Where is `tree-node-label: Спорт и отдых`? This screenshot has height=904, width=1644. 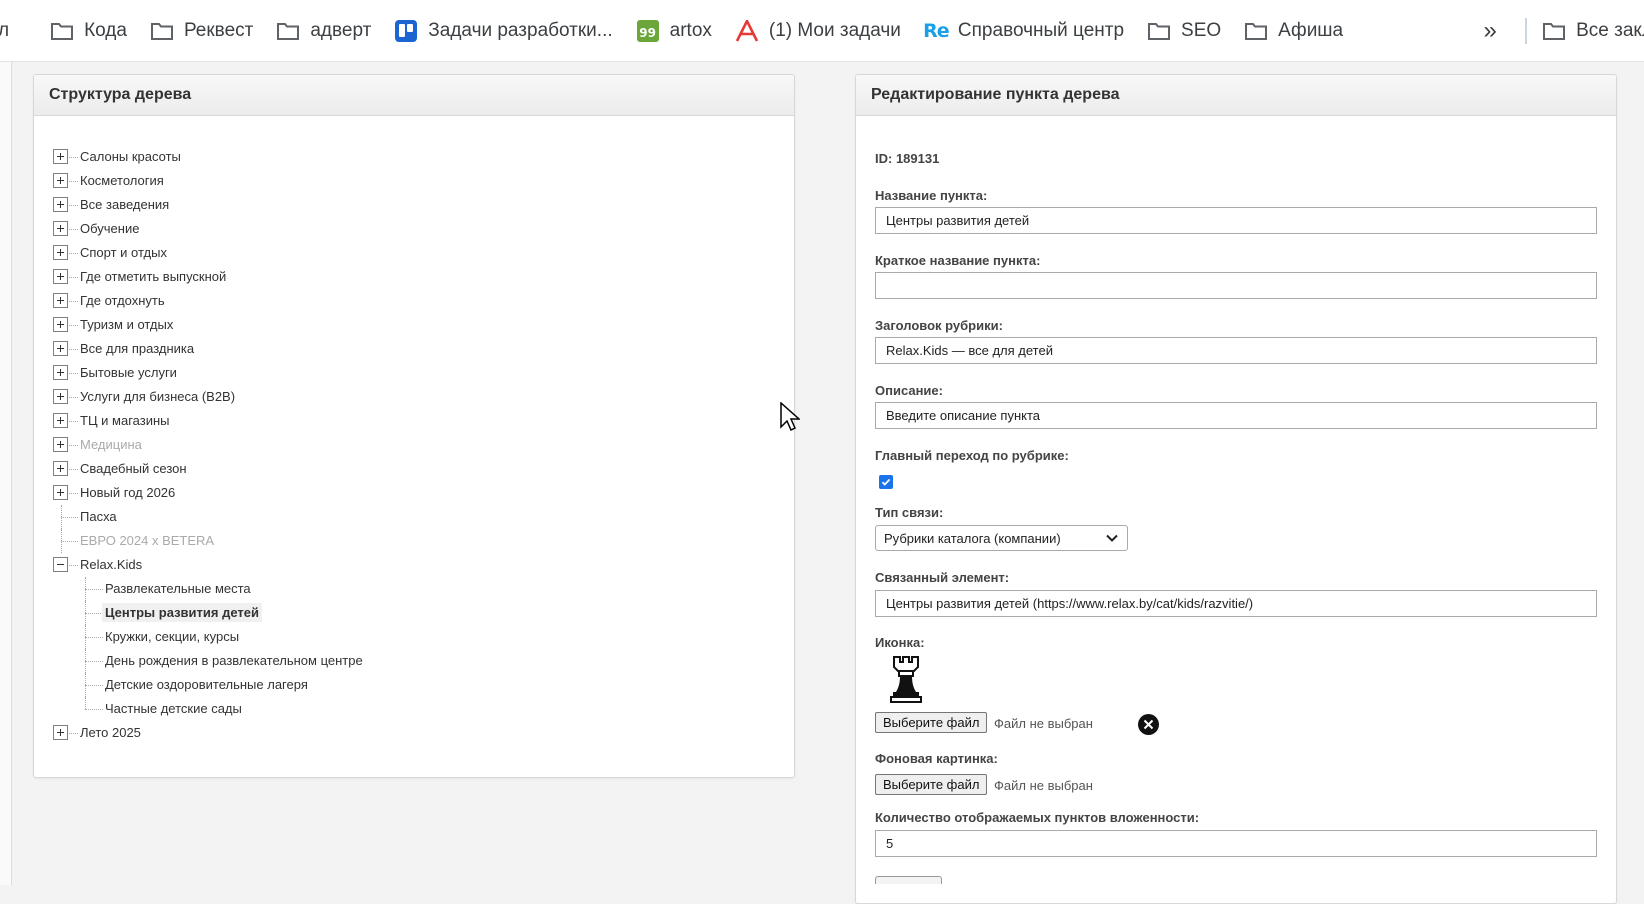 tree-node-label: Спорт и отдых is located at coordinates (123, 252).